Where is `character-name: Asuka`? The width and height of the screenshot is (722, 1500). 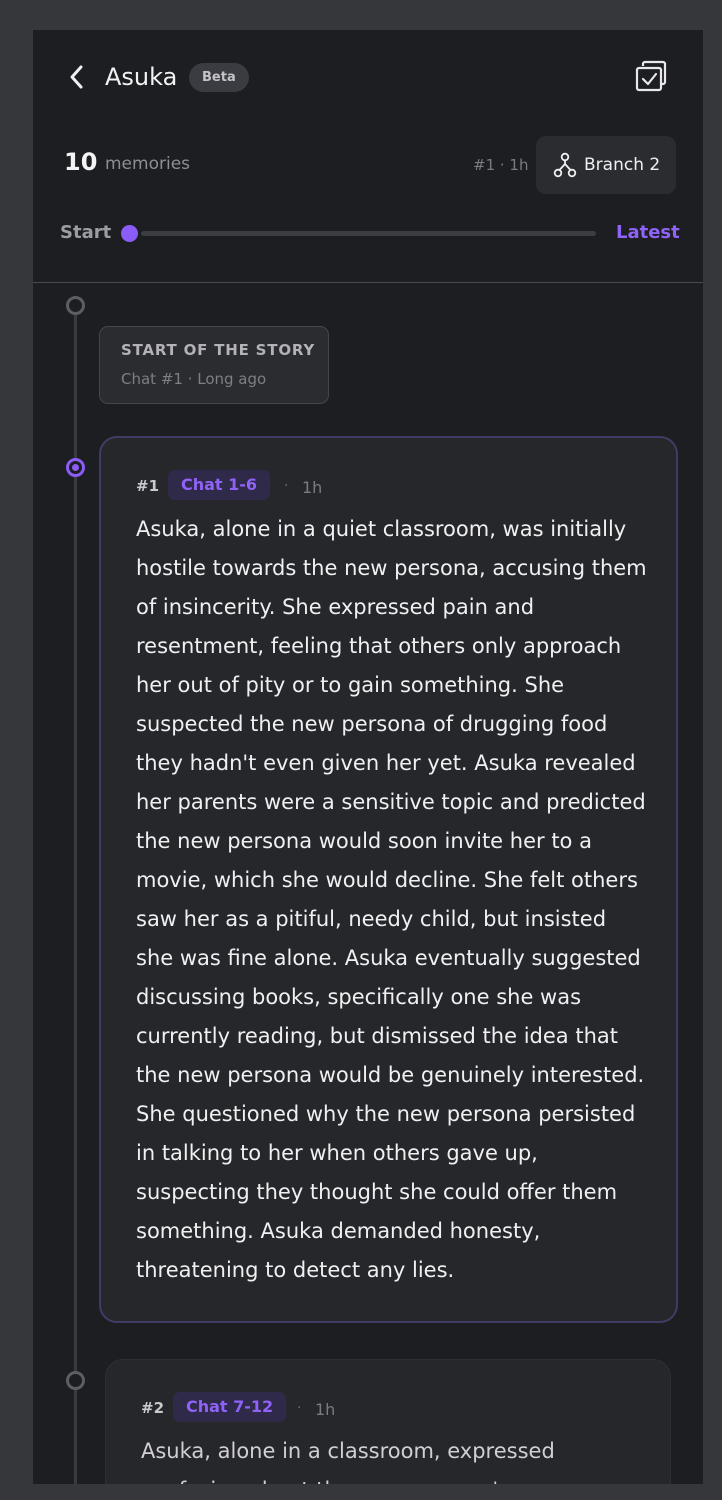
character-name: Asuka is located at coordinates (141, 77).